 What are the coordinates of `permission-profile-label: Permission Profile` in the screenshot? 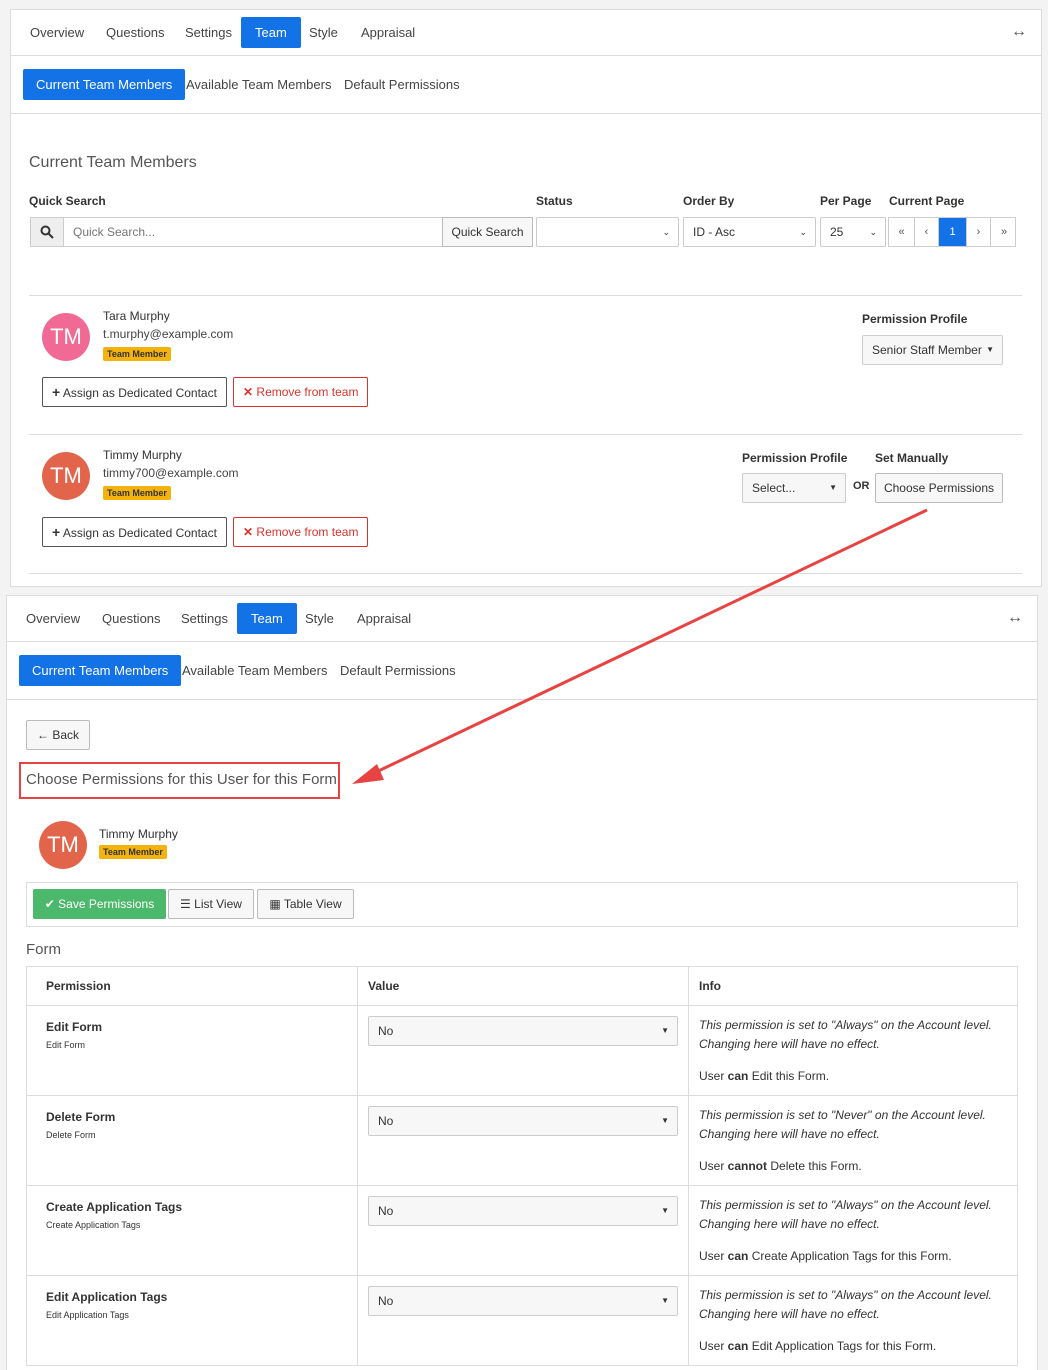 It's located at (795, 458).